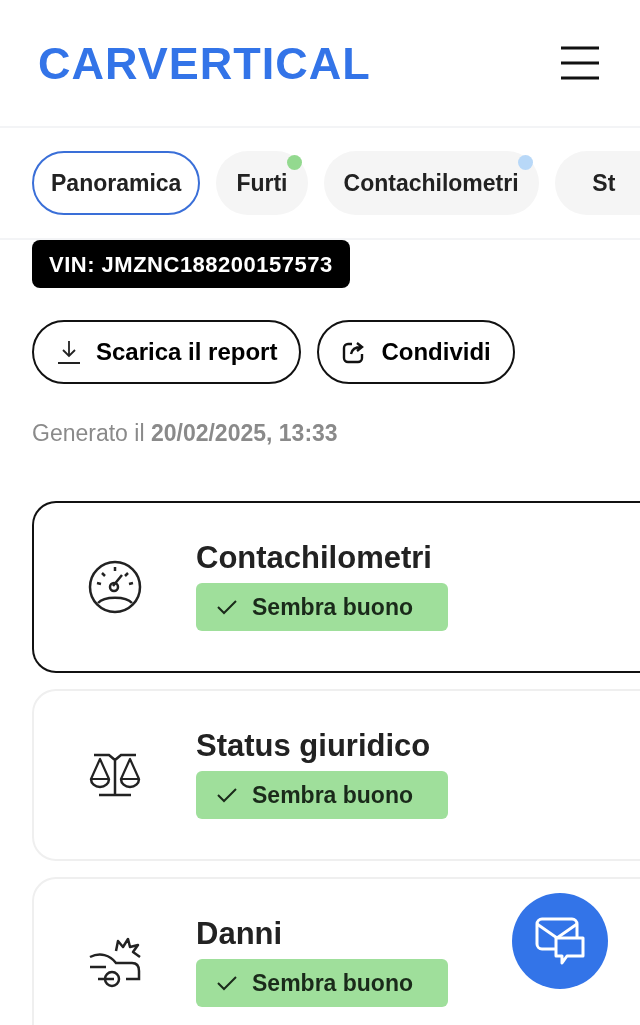 The height and width of the screenshot is (1025, 640). What do you see at coordinates (431, 183) in the screenshot?
I see `tab: Contachilometri` at bounding box center [431, 183].